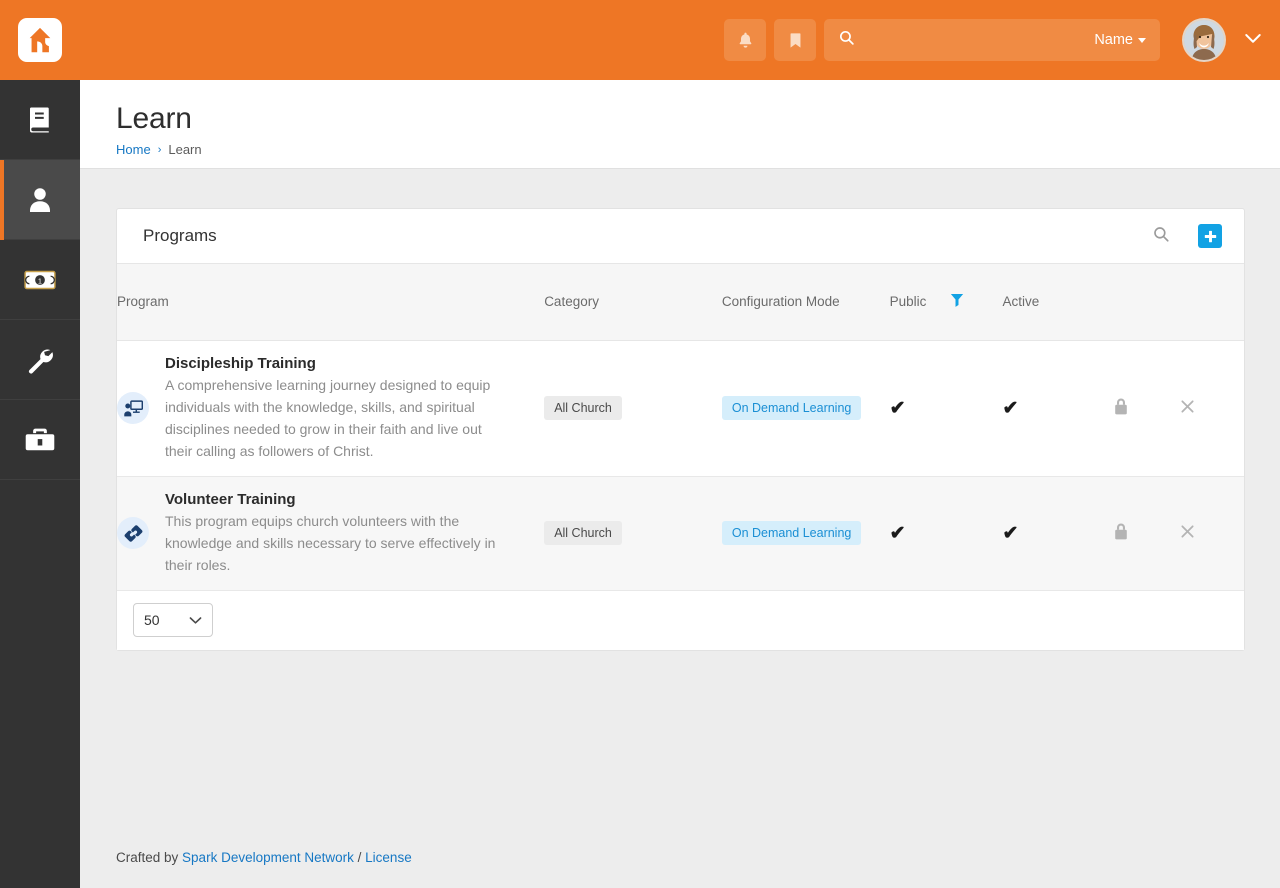 Image resolution: width=1280 pixels, height=888 pixels. I want to click on program-name: Volunteer Training, so click(230, 499).